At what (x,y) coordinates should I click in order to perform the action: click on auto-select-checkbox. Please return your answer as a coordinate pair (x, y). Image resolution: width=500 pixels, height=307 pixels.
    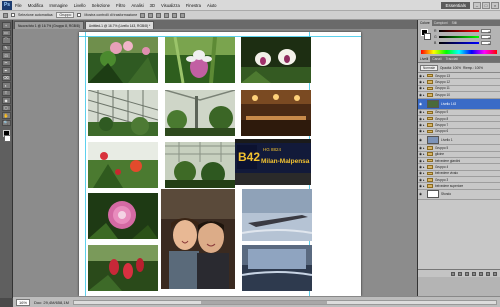
    Looking at the image, I should click on (13, 15).